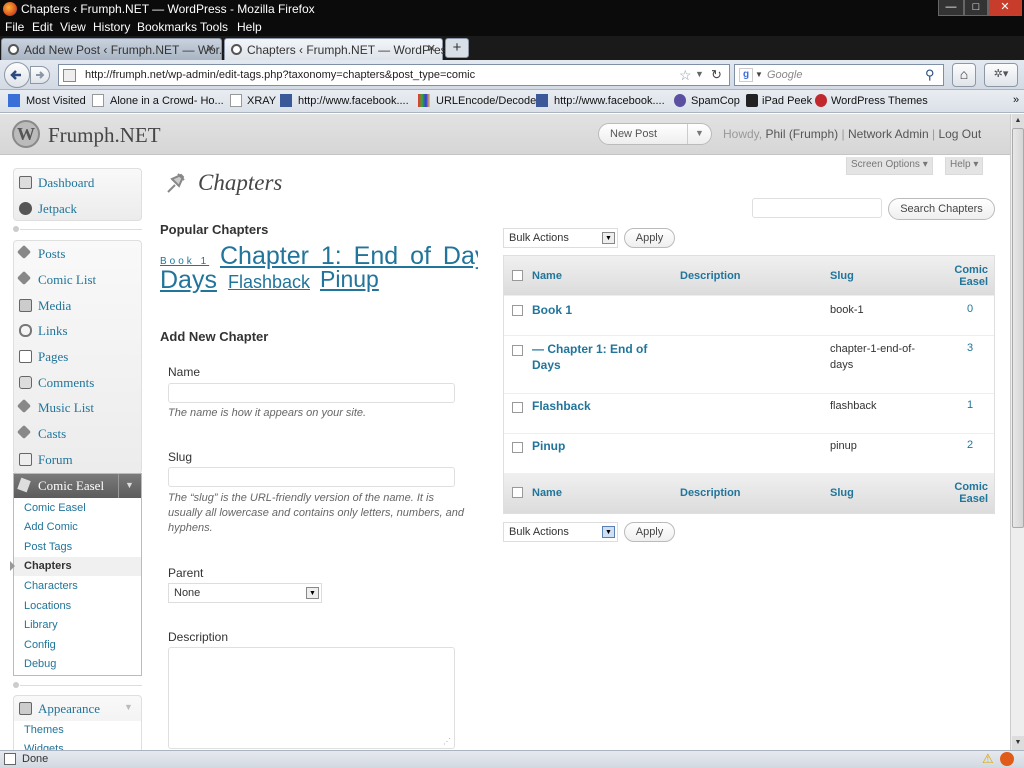 The image size is (1024, 768). Describe the element at coordinates (56, 101) in the screenshot. I see `bookmark-most-visited: Most Visited` at that location.